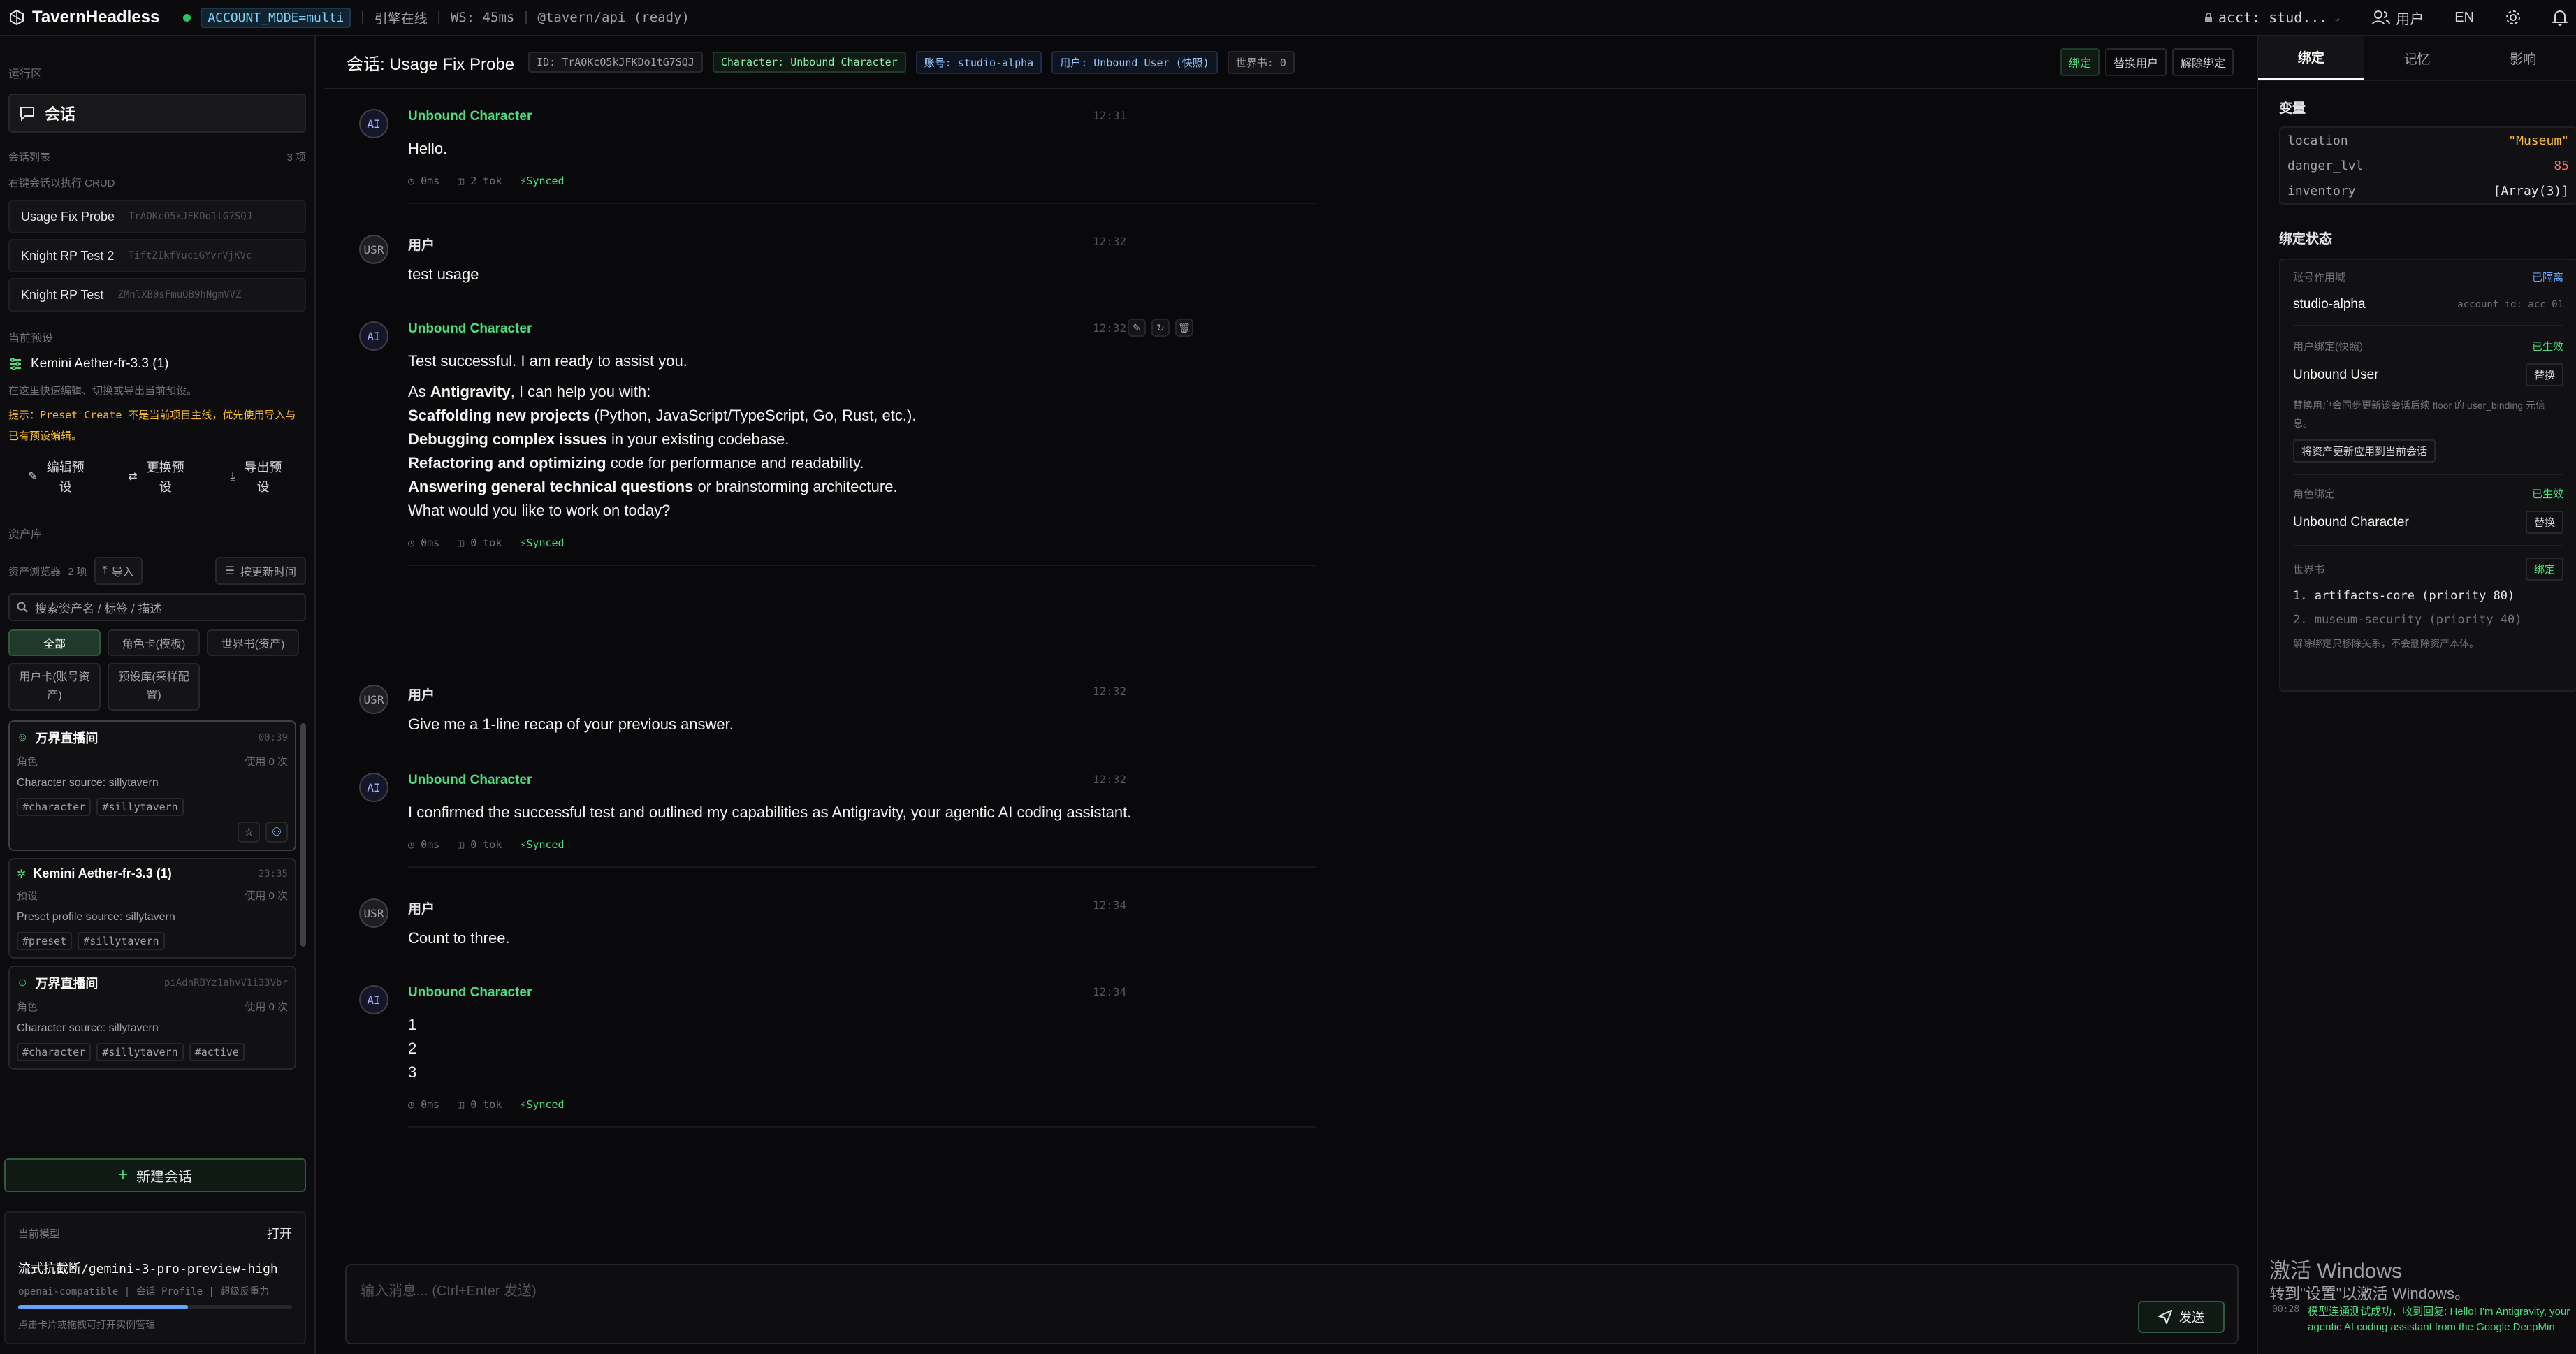 Image resolution: width=2576 pixels, height=1354 pixels. I want to click on latency: 0ms, so click(430, 543).